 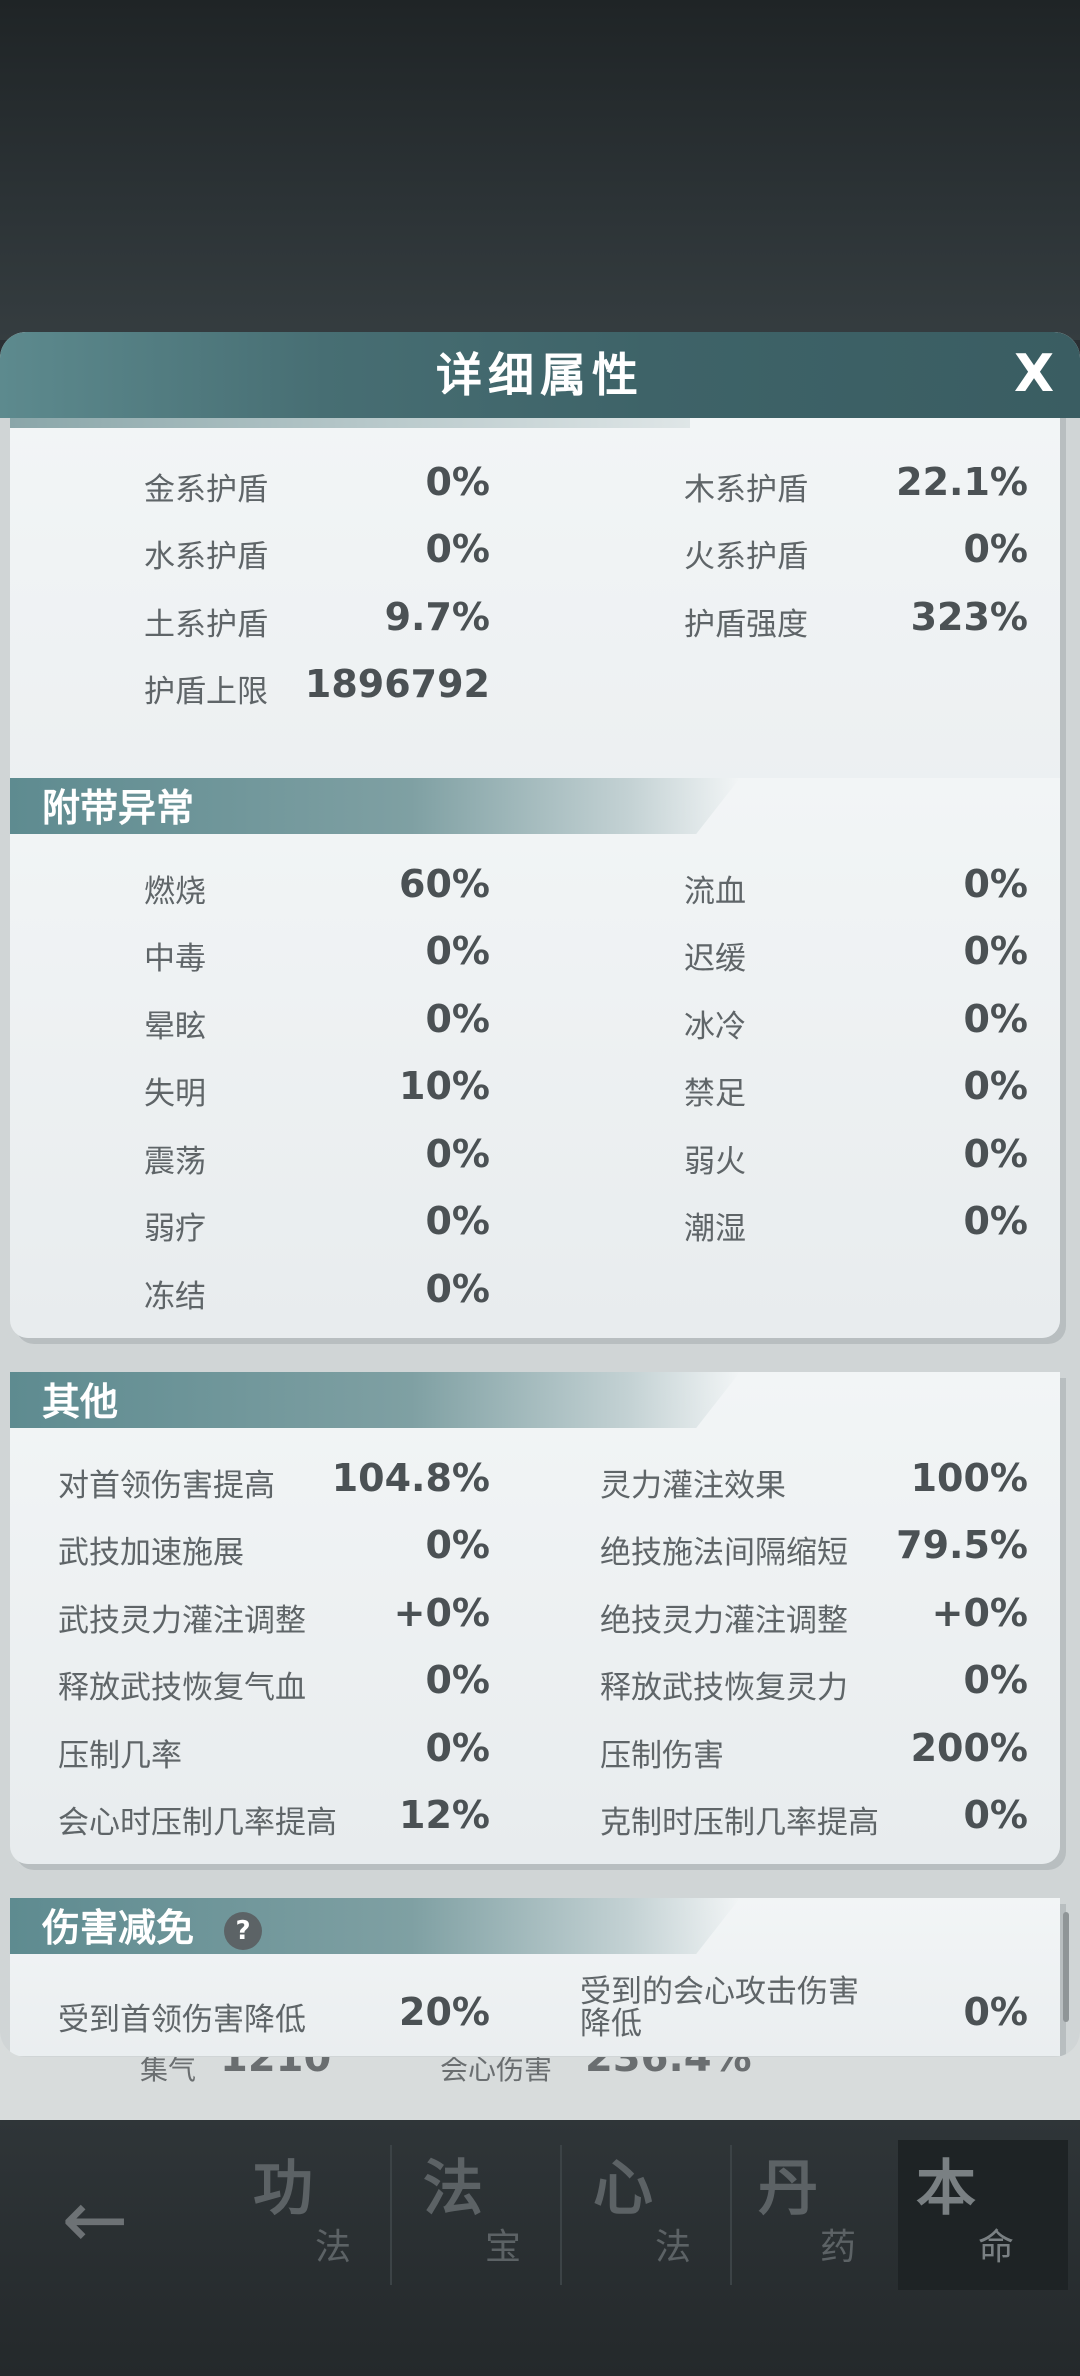 I want to click on stat-label: 受到的会心攻击伤害降低, so click(x=719, y=2008).